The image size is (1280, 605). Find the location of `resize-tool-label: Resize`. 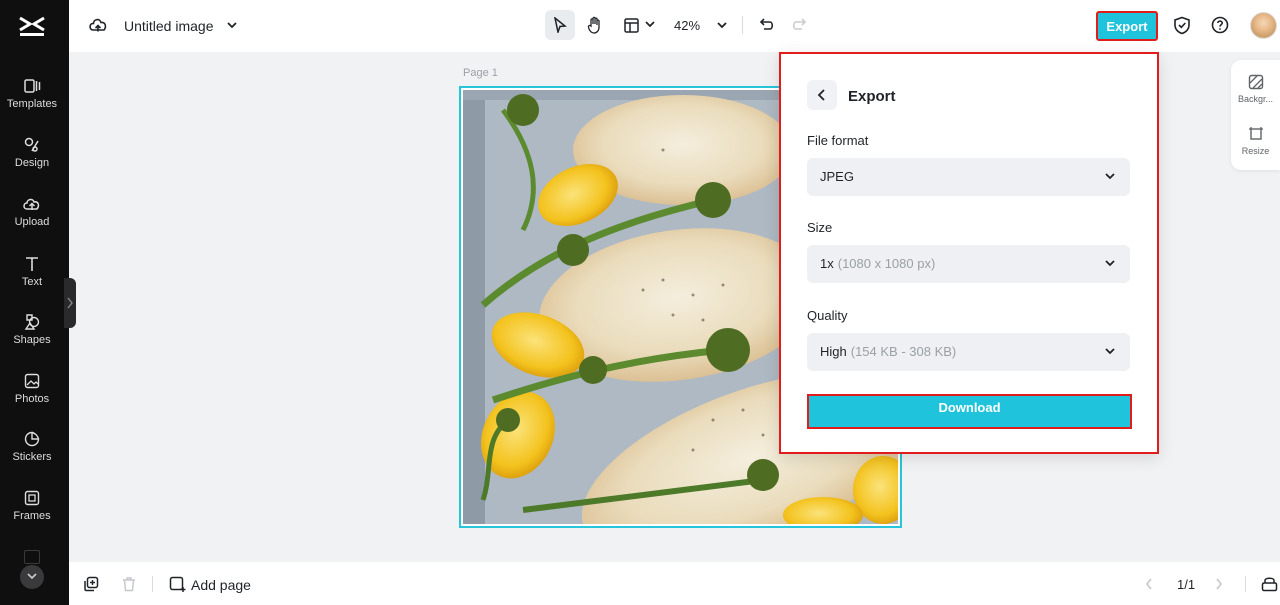

resize-tool-label: Resize is located at coordinates (1255, 151).